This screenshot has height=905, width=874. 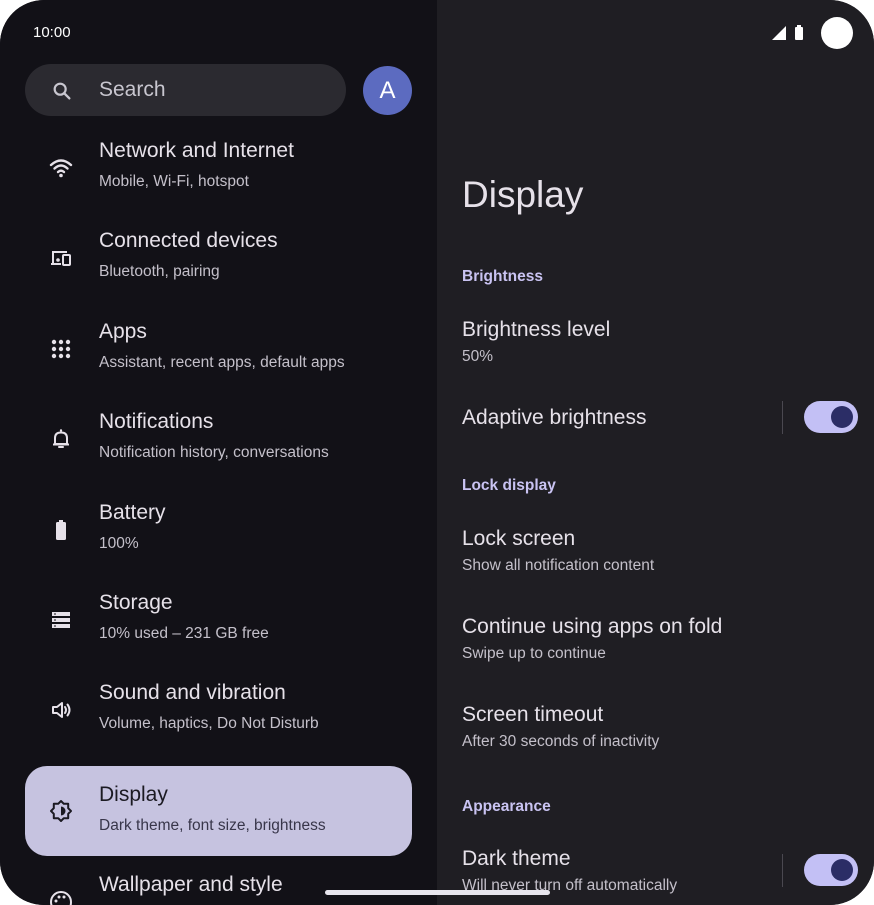 What do you see at coordinates (222, 362) in the screenshot?
I see `sidebar-item-subtitle: Assistant, recent apps, default apps` at bounding box center [222, 362].